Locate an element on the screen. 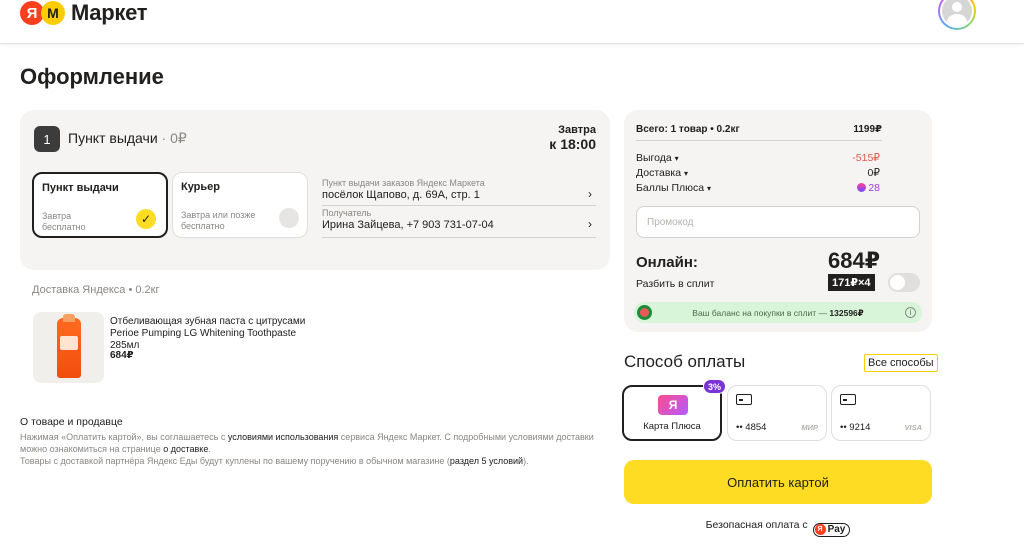  delivery-cost-value: 0₽ is located at coordinates (873, 173).